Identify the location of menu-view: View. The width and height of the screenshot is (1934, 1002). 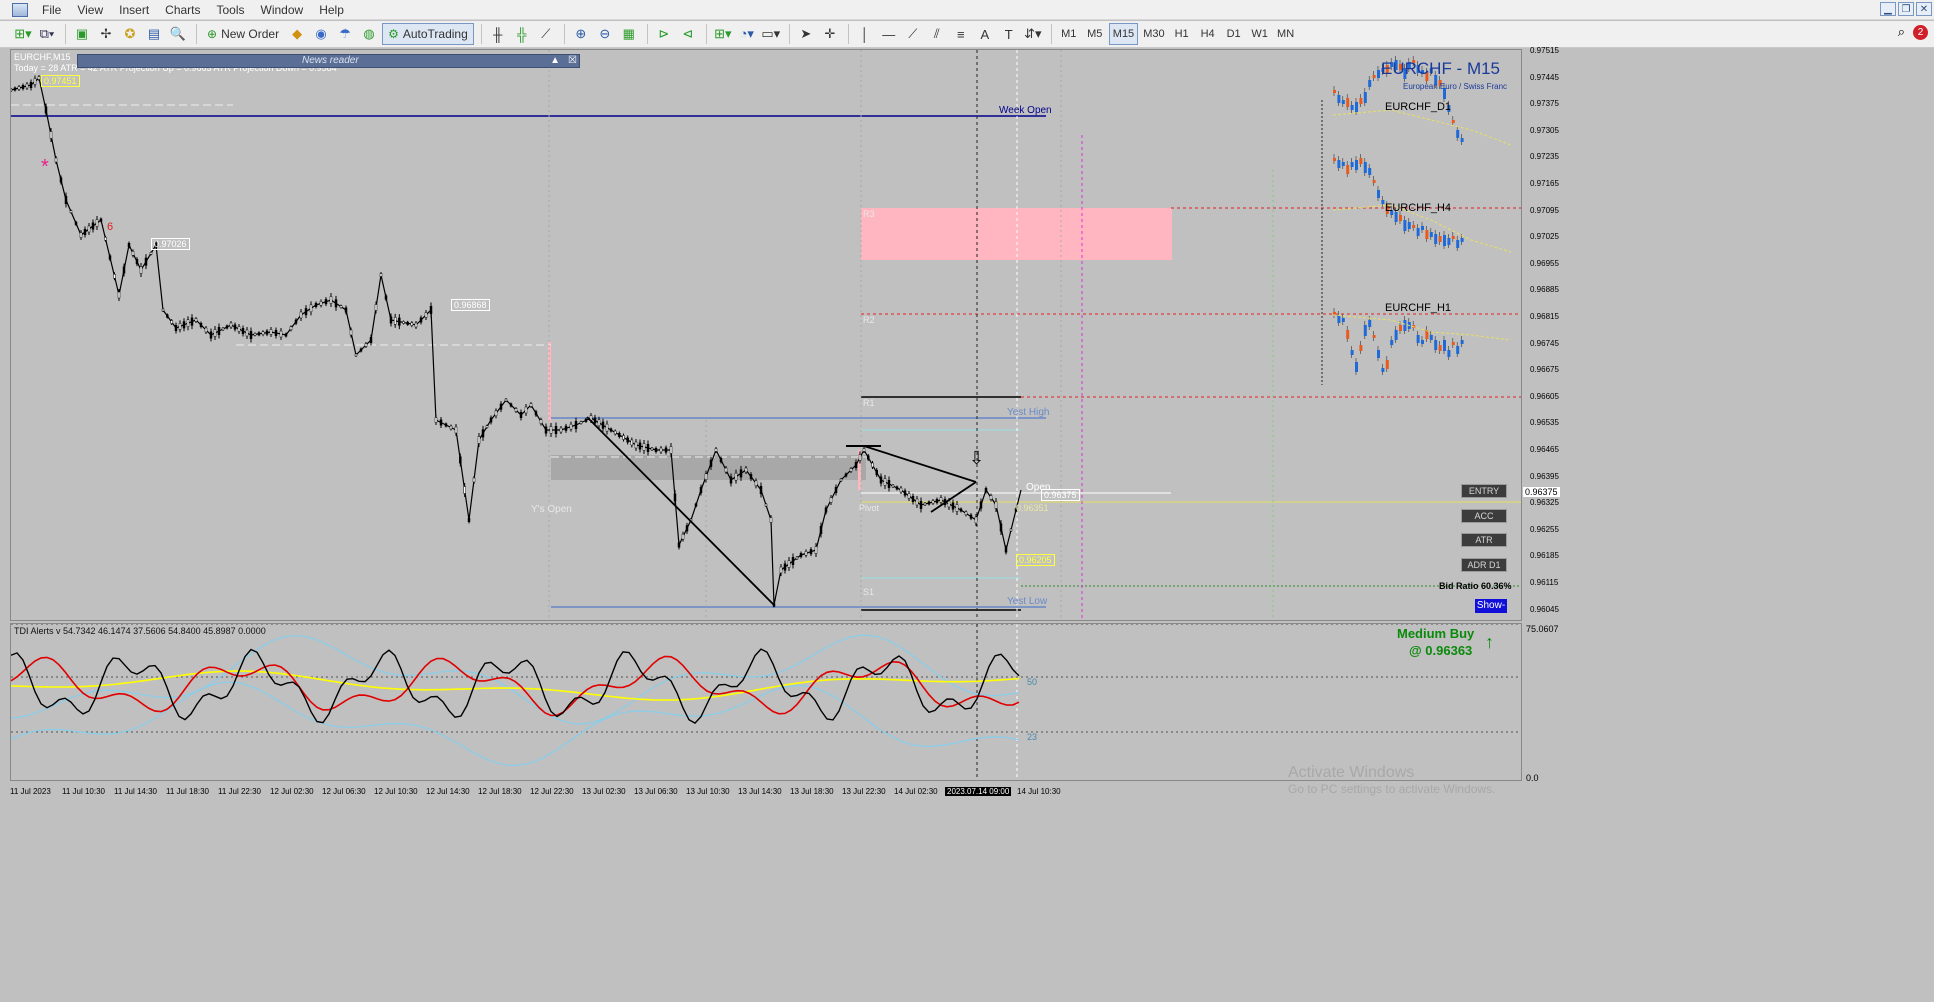
(90, 10).